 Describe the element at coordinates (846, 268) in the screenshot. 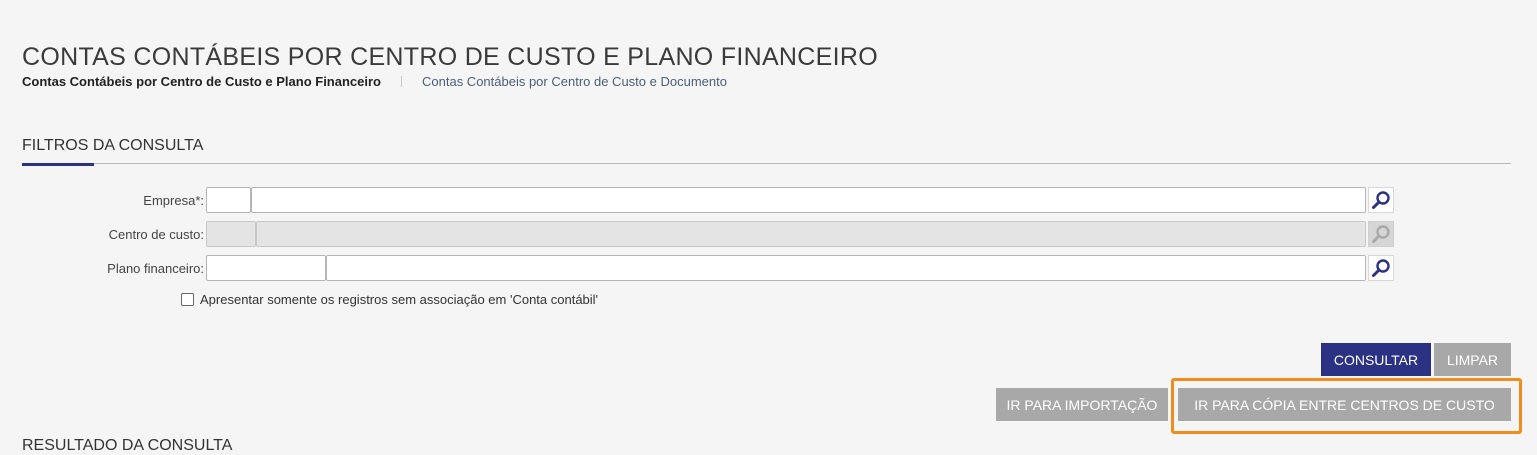

I see `plano-financeiro-name-input` at that location.